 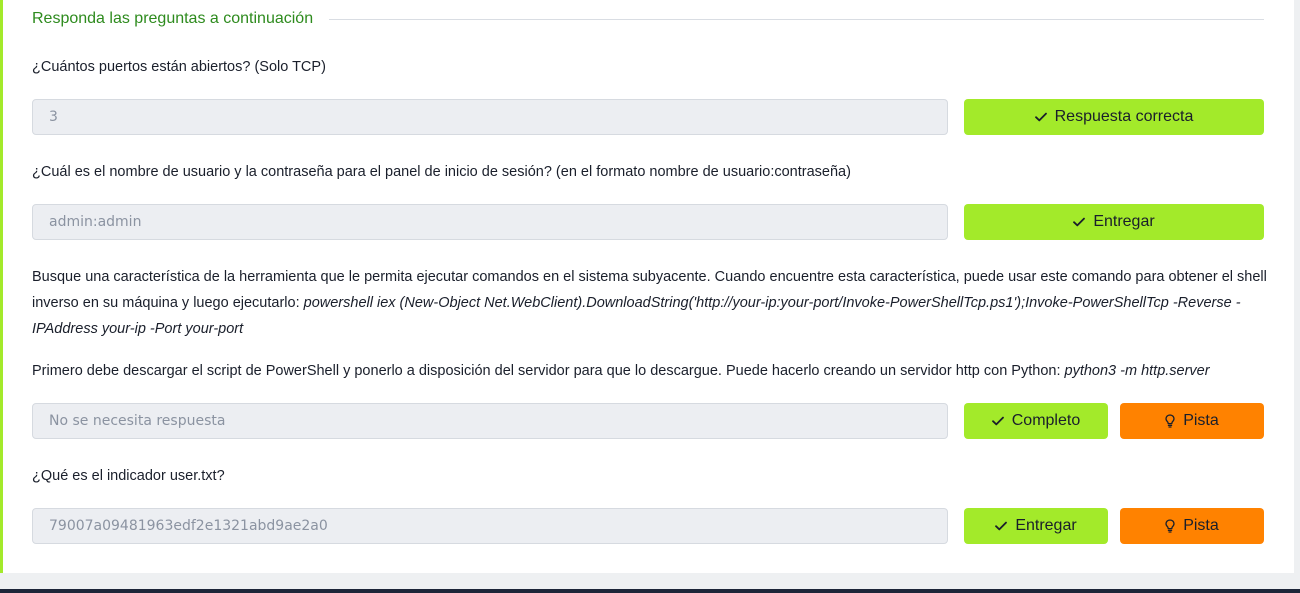 I want to click on question-2-answer-field: admin:admin, so click(x=490, y=222).